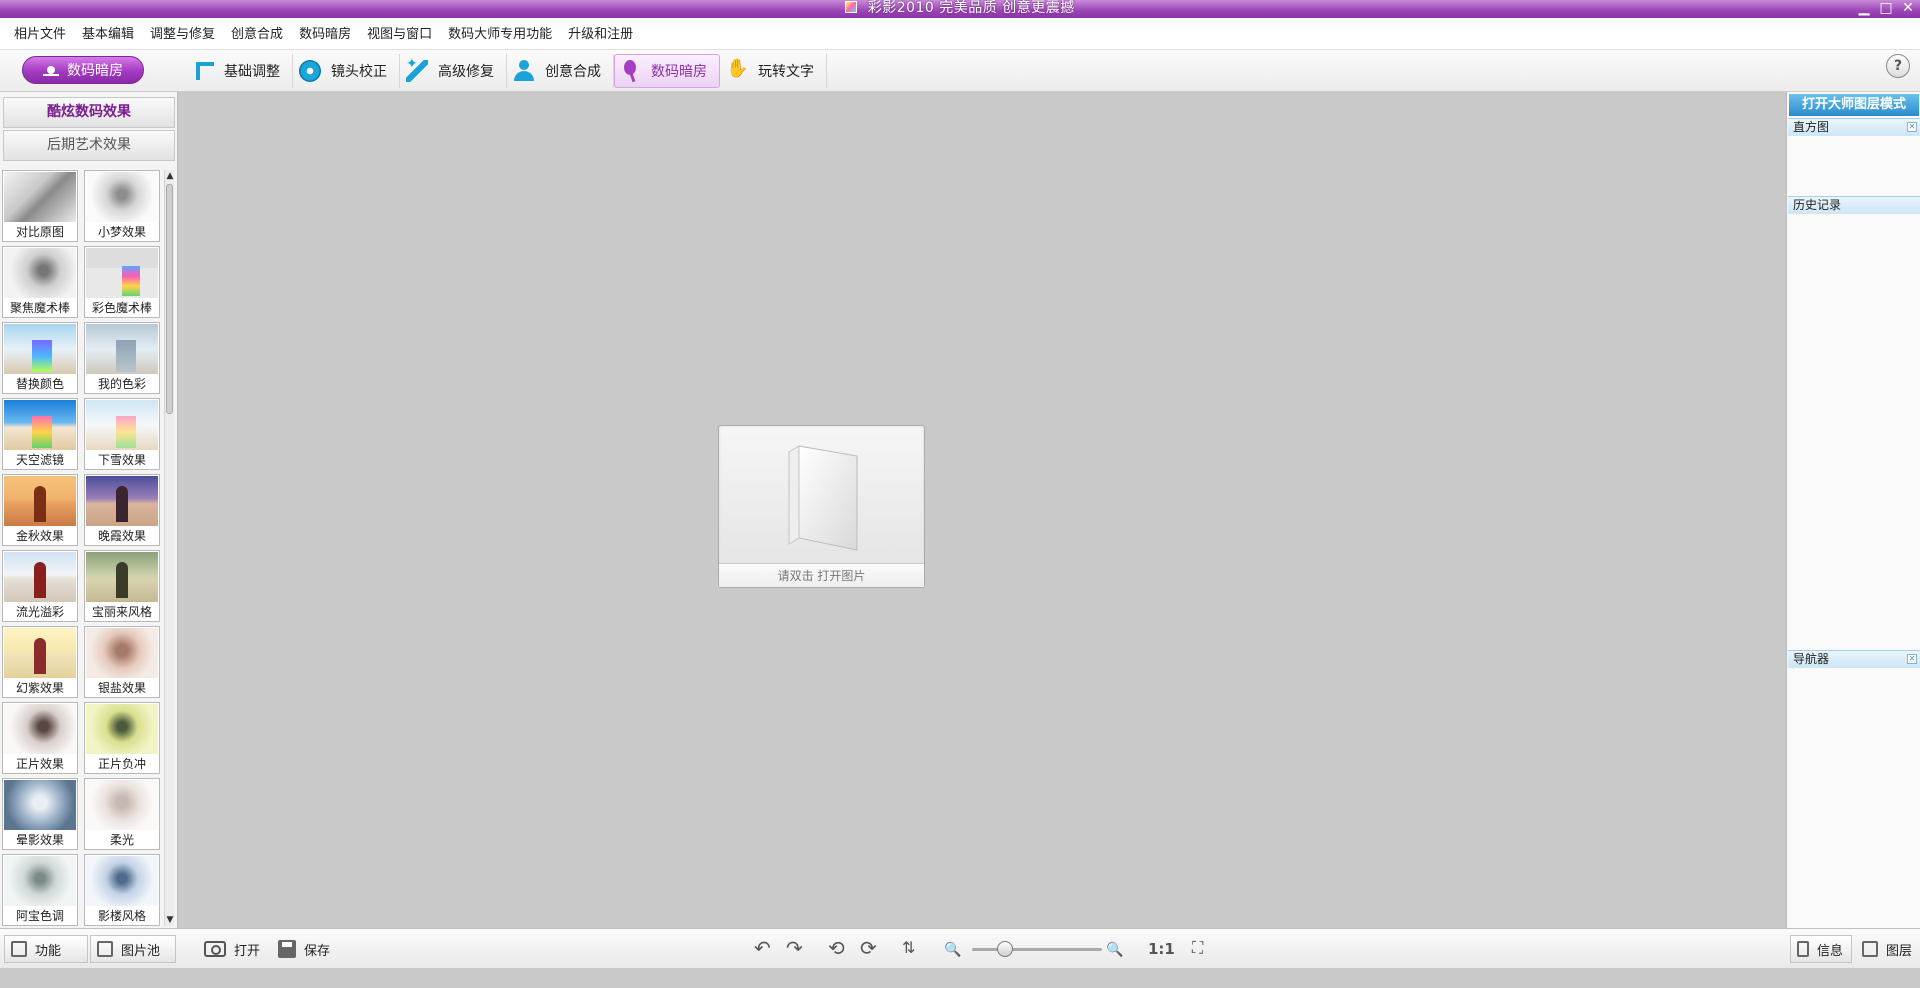 This screenshot has width=1920, height=988. Describe the element at coordinates (169, 299) in the screenshot. I see `scroll-thumb` at that location.